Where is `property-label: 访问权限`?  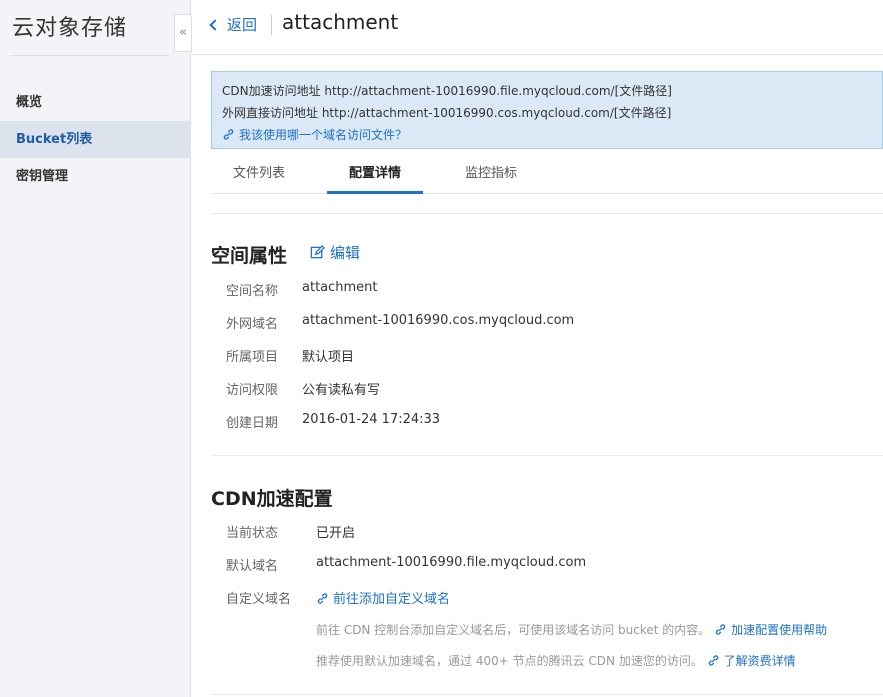 property-label: 访问权限 is located at coordinates (252, 390).